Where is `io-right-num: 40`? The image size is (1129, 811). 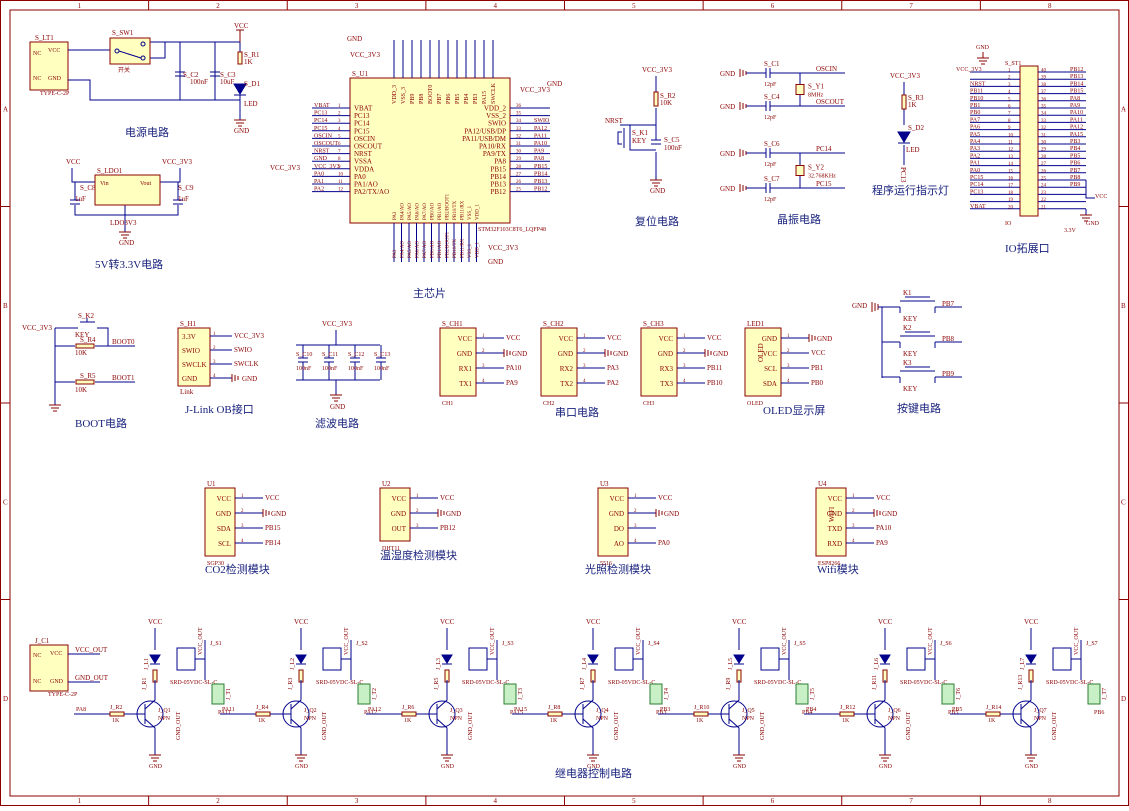 io-right-num: 40 is located at coordinates (1044, 71).